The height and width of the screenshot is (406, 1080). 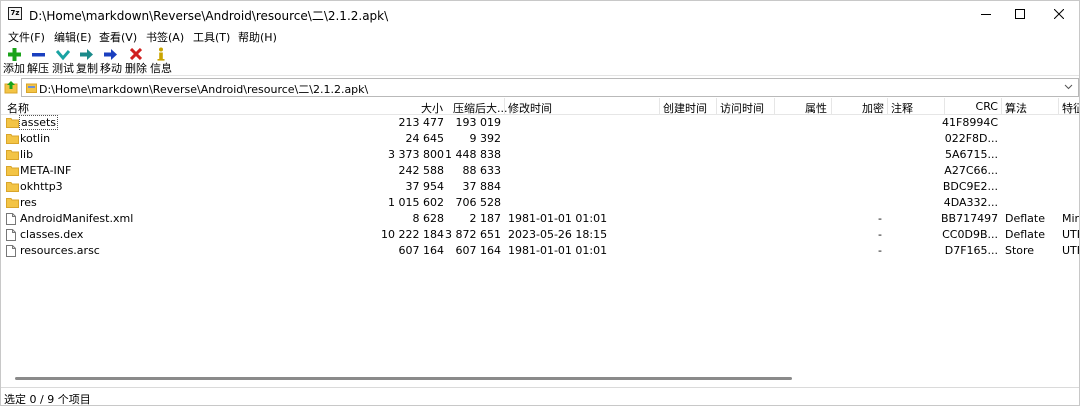 I want to click on app-icon: 7z, so click(x=15, y=13).